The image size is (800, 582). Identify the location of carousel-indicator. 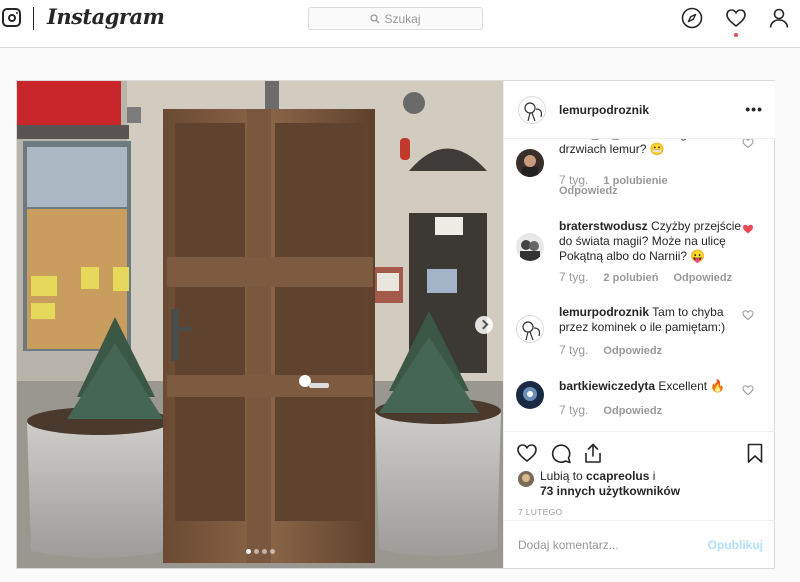
(260, 551).